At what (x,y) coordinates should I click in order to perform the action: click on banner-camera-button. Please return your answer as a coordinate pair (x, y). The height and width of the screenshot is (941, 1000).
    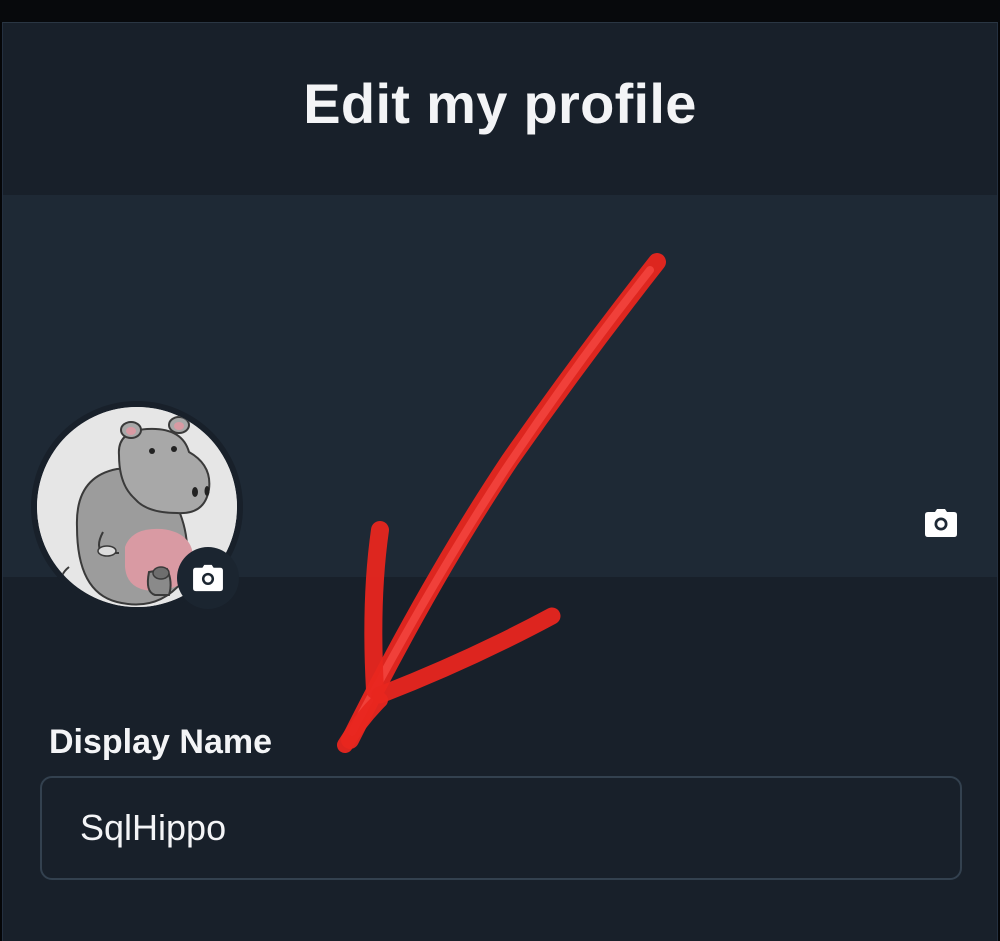
    Looking at the image, I should click on (941, 523).